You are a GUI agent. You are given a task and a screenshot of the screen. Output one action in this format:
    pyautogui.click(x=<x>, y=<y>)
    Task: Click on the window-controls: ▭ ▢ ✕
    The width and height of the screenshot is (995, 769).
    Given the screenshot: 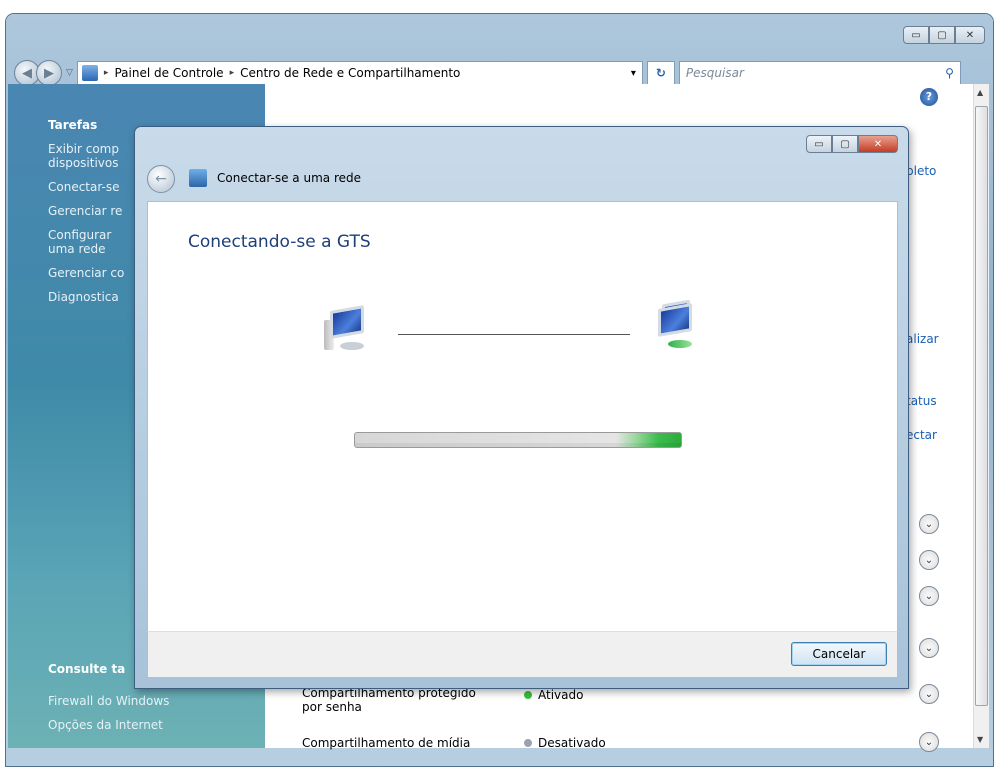 What is the action you would take?
    pyautogui.click(x=944, y=35)
    